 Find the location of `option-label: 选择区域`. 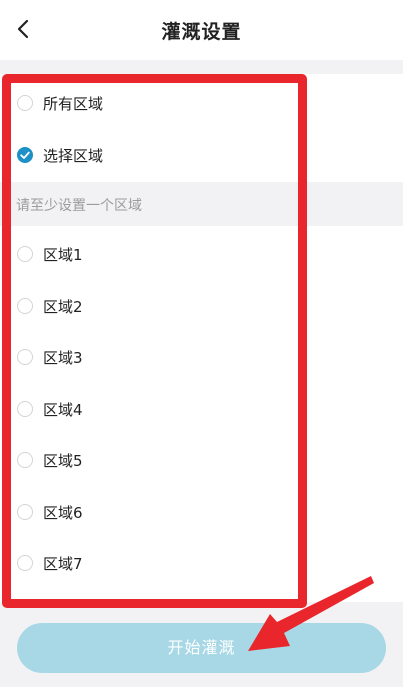

option-label: 选择区域 is located at coordinates (73, 156).